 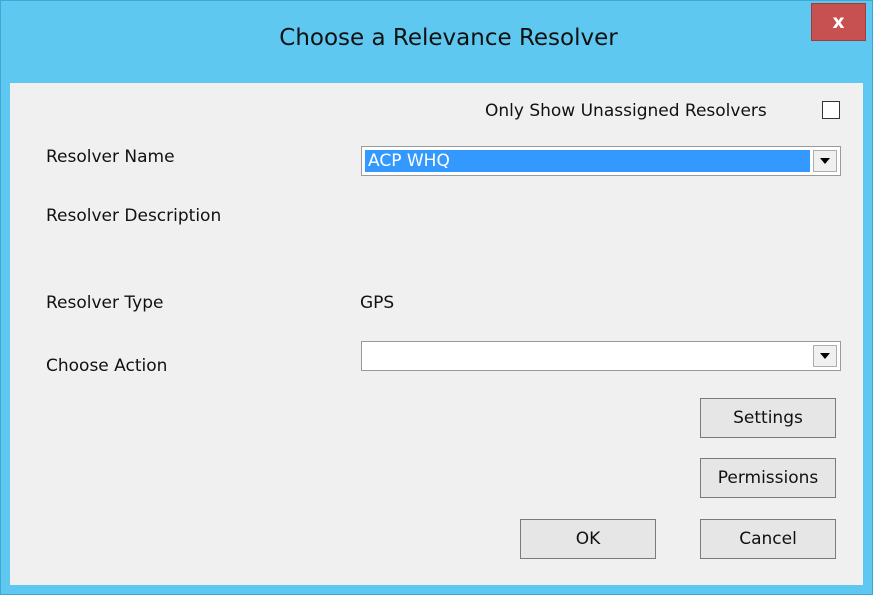 What do you see at coordinates (588, 539) in the screenshot?
I see `ok-button: OK` at bounding box center [588, 539].